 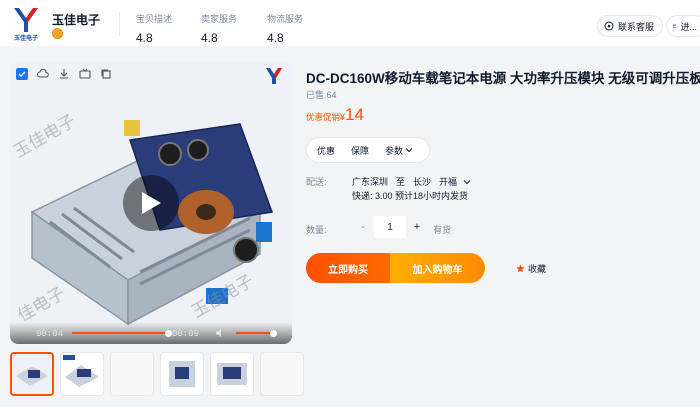 What do you see at coordinates (370, 182) in the screenshot?
I see `ship-from: 广东深圳` at bounding box center [370, 182].